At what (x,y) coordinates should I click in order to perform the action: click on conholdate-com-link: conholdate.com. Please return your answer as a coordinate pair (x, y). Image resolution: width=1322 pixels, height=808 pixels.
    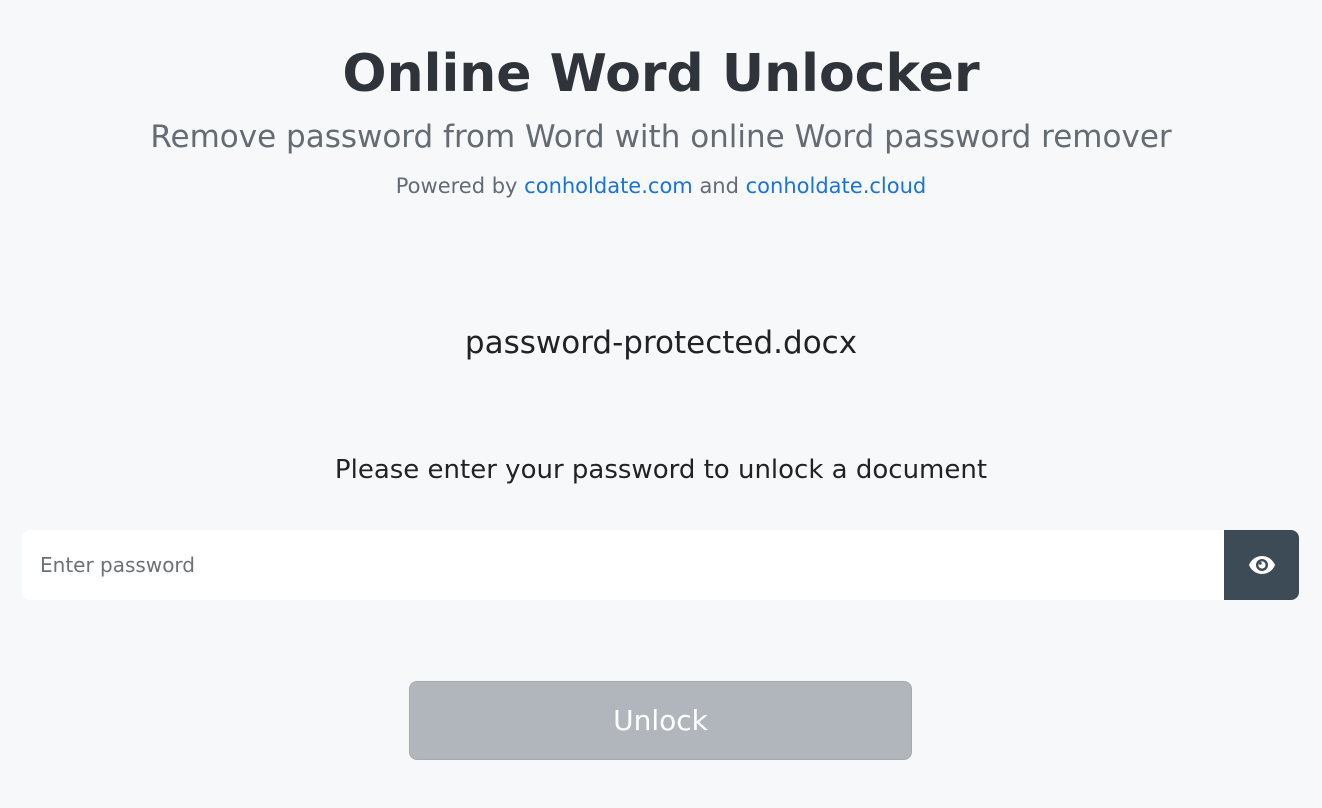
    Looking at the image, I should click on (608, 186).